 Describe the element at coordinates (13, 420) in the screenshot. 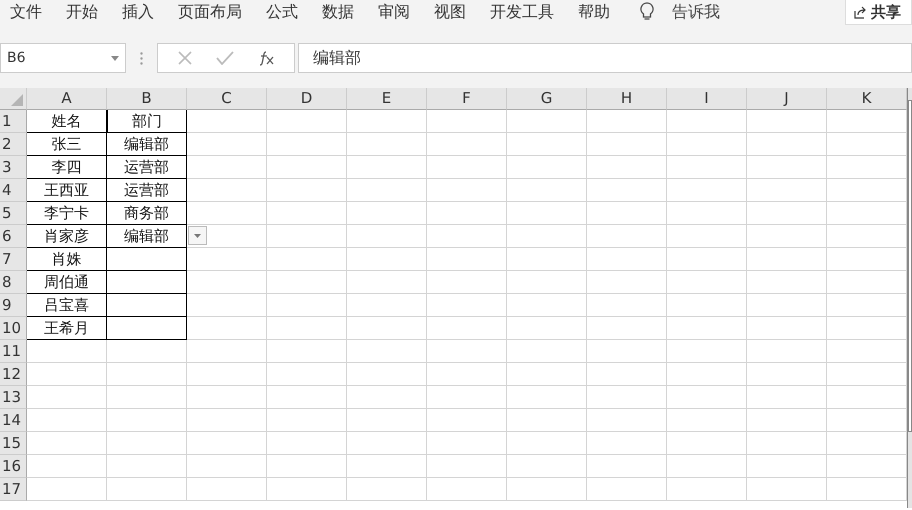

I see `row-header: 14` at that location.